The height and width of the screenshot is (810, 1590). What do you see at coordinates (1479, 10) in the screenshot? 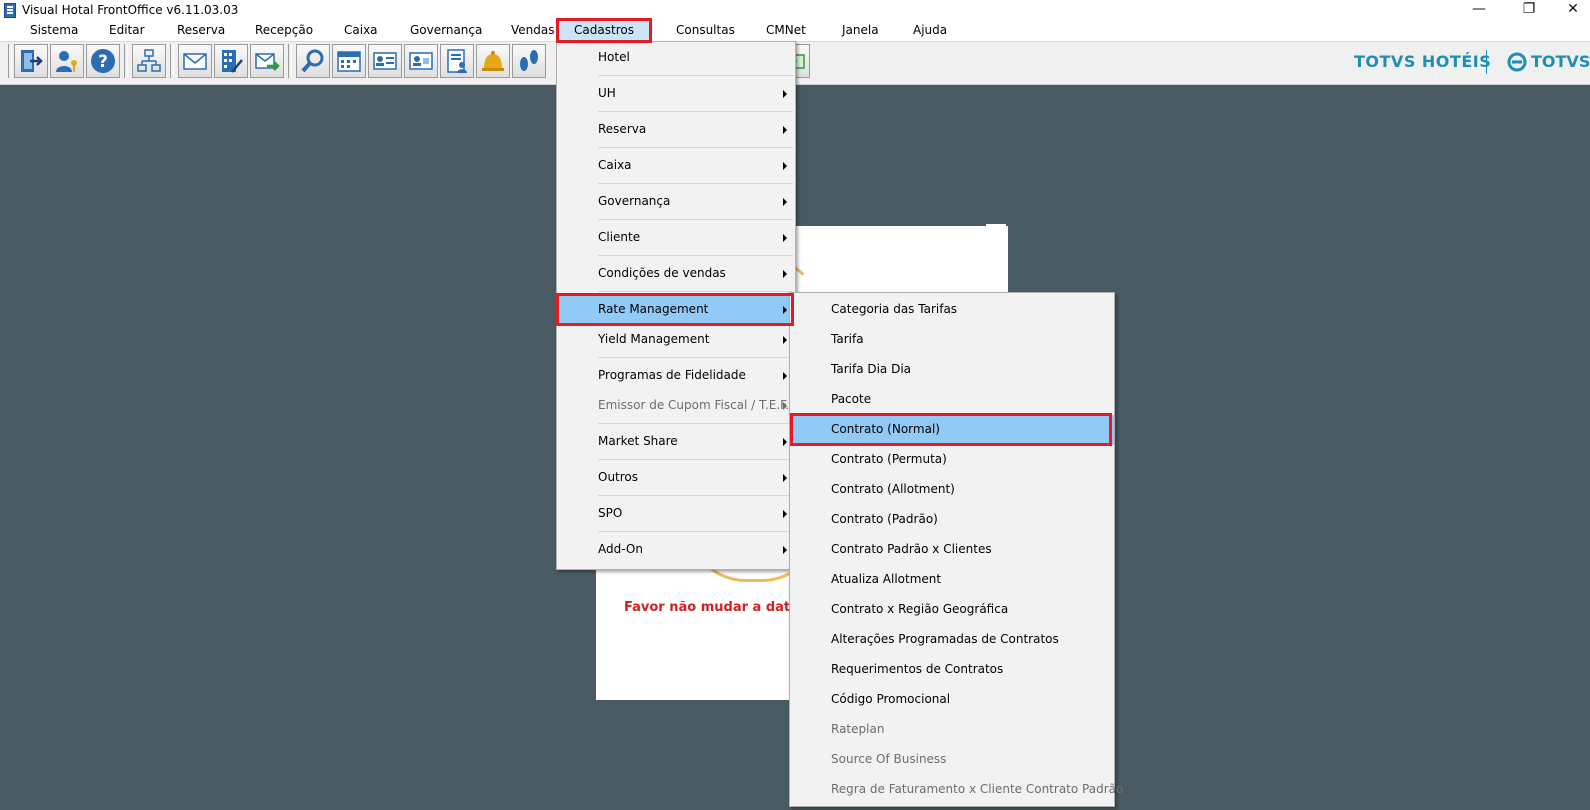
I see `minimize-button: —` at bounding box center [1479, 10].